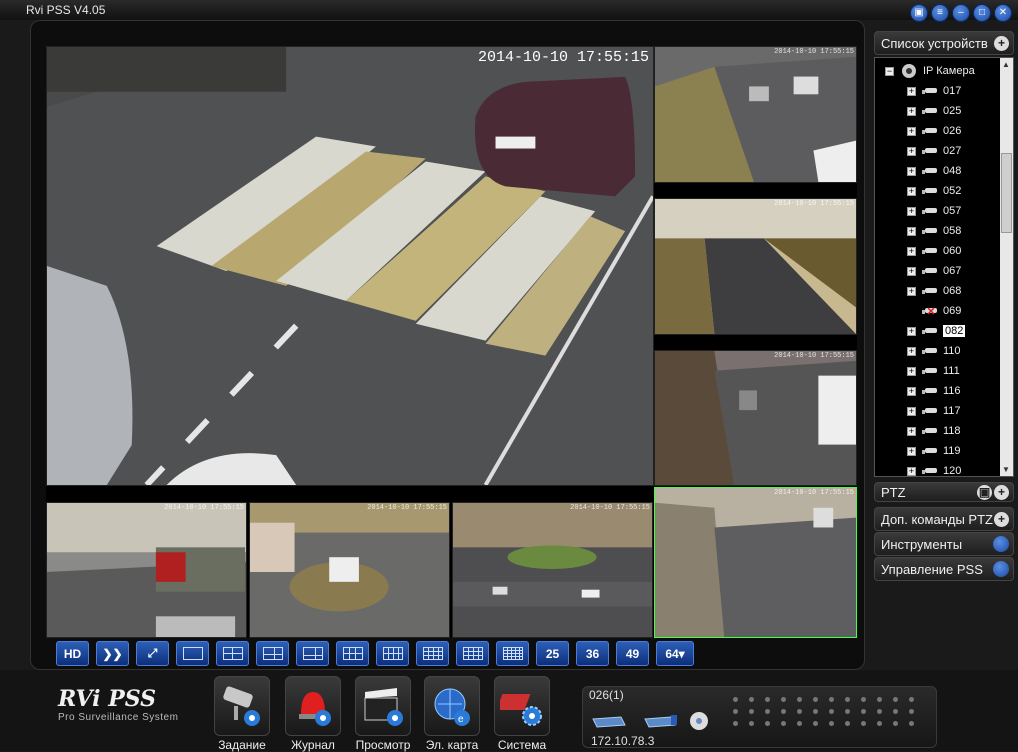  I want to click on device-item: +118, so click(934, 431).